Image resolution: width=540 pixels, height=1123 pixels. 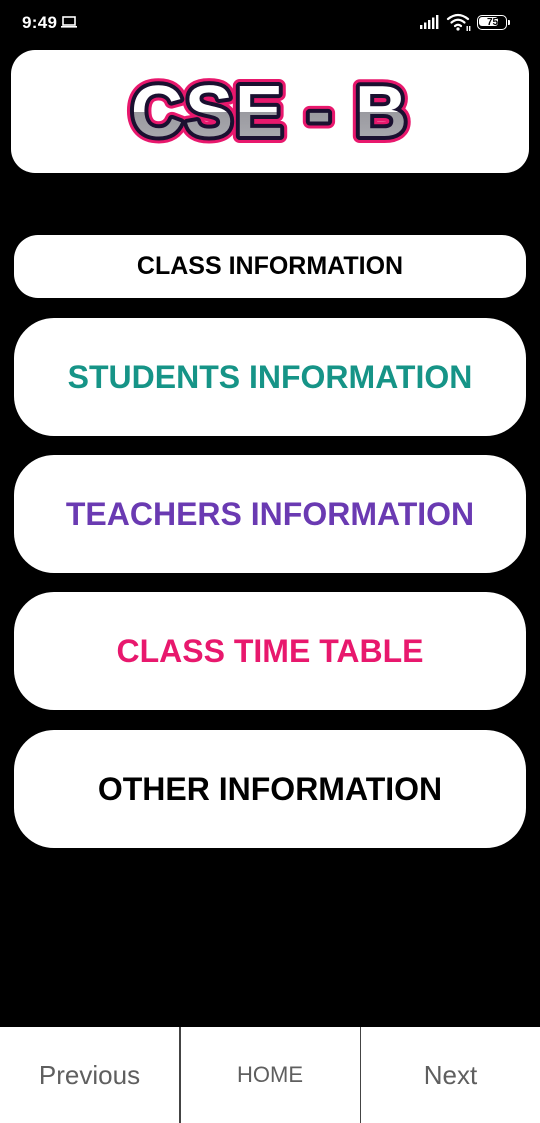 I want to click on home-button: HOME, so click(x=270, y=1075).